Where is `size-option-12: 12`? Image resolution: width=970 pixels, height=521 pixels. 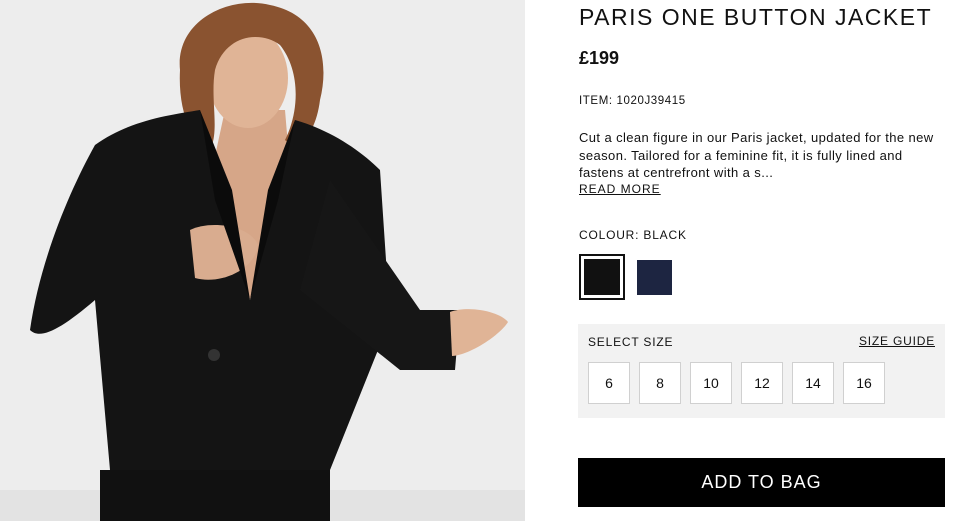 size-option-12: 12 is located at coordinates (762, 383).